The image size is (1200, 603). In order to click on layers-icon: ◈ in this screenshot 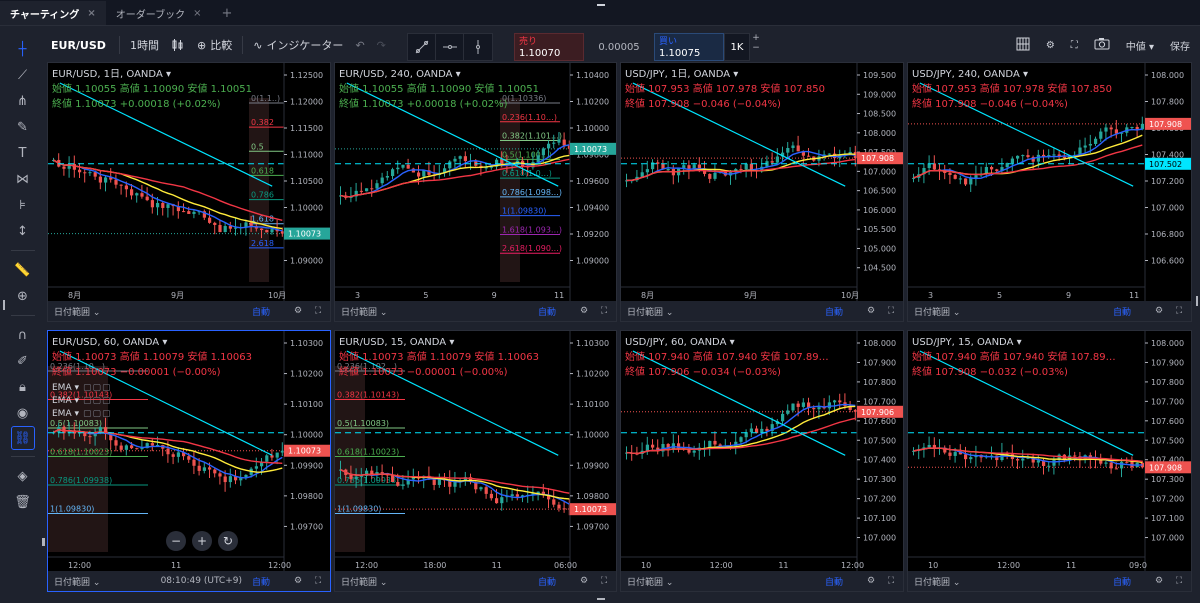, I will do `click(23, 476)`.